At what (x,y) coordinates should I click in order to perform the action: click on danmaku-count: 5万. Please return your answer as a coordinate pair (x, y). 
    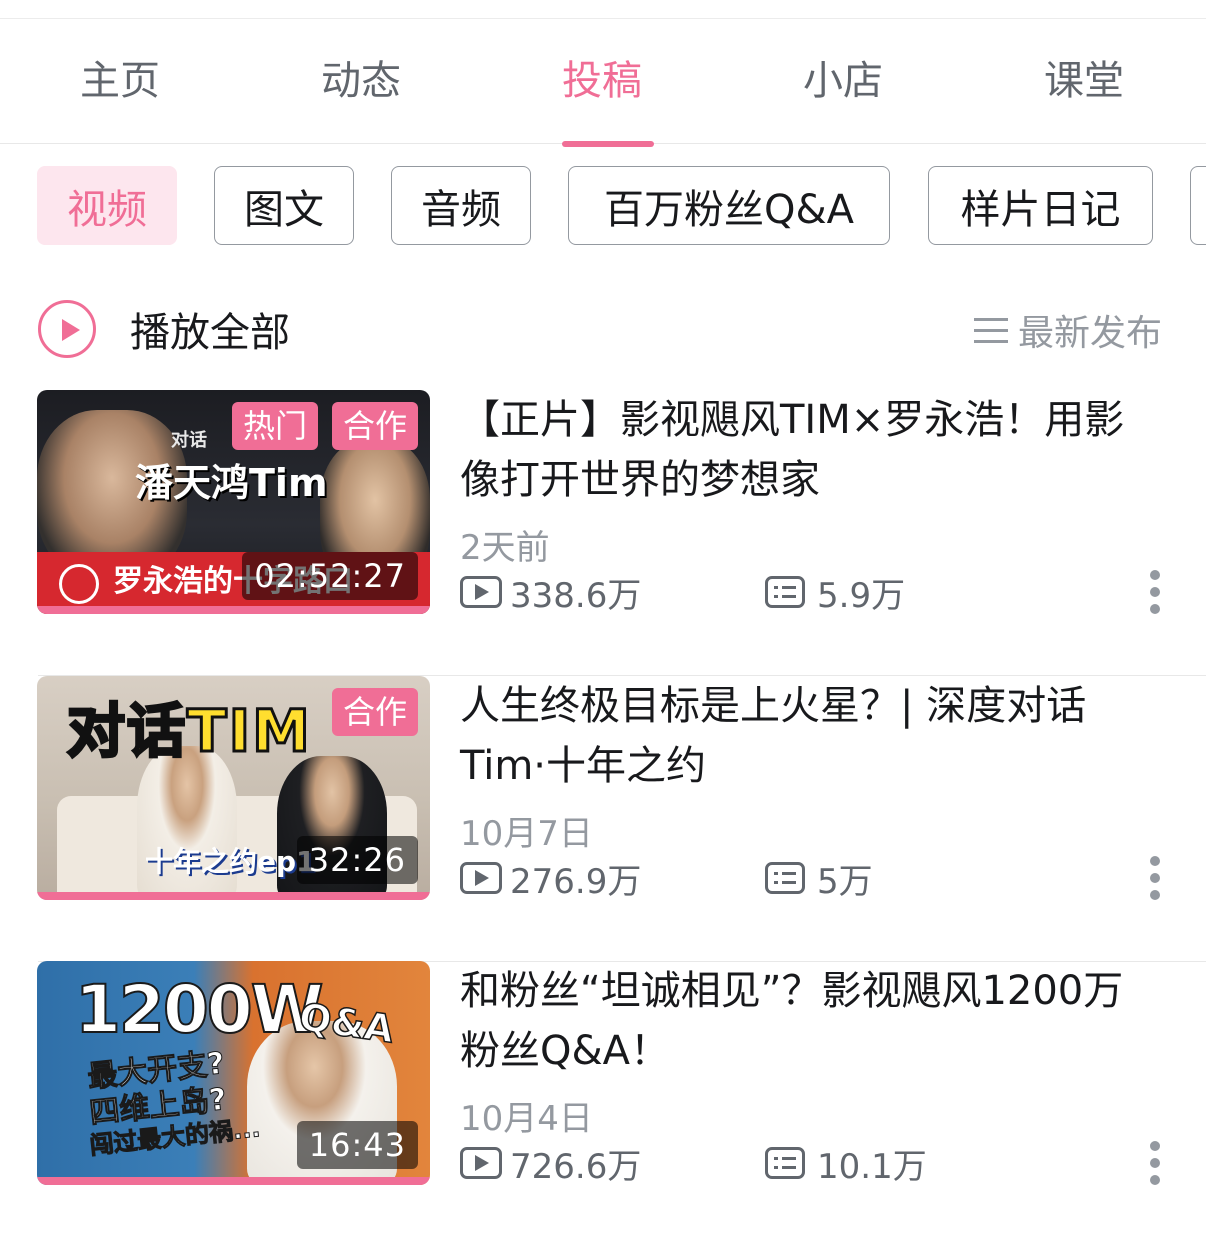
    Looking at the image, I should click on (819, 878).